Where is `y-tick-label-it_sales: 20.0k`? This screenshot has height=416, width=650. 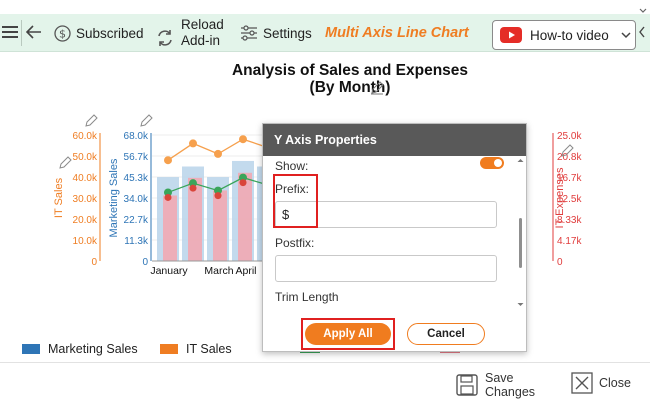 y-tick-label-it_sales: 20.0k is located at coordinates (85, 220).